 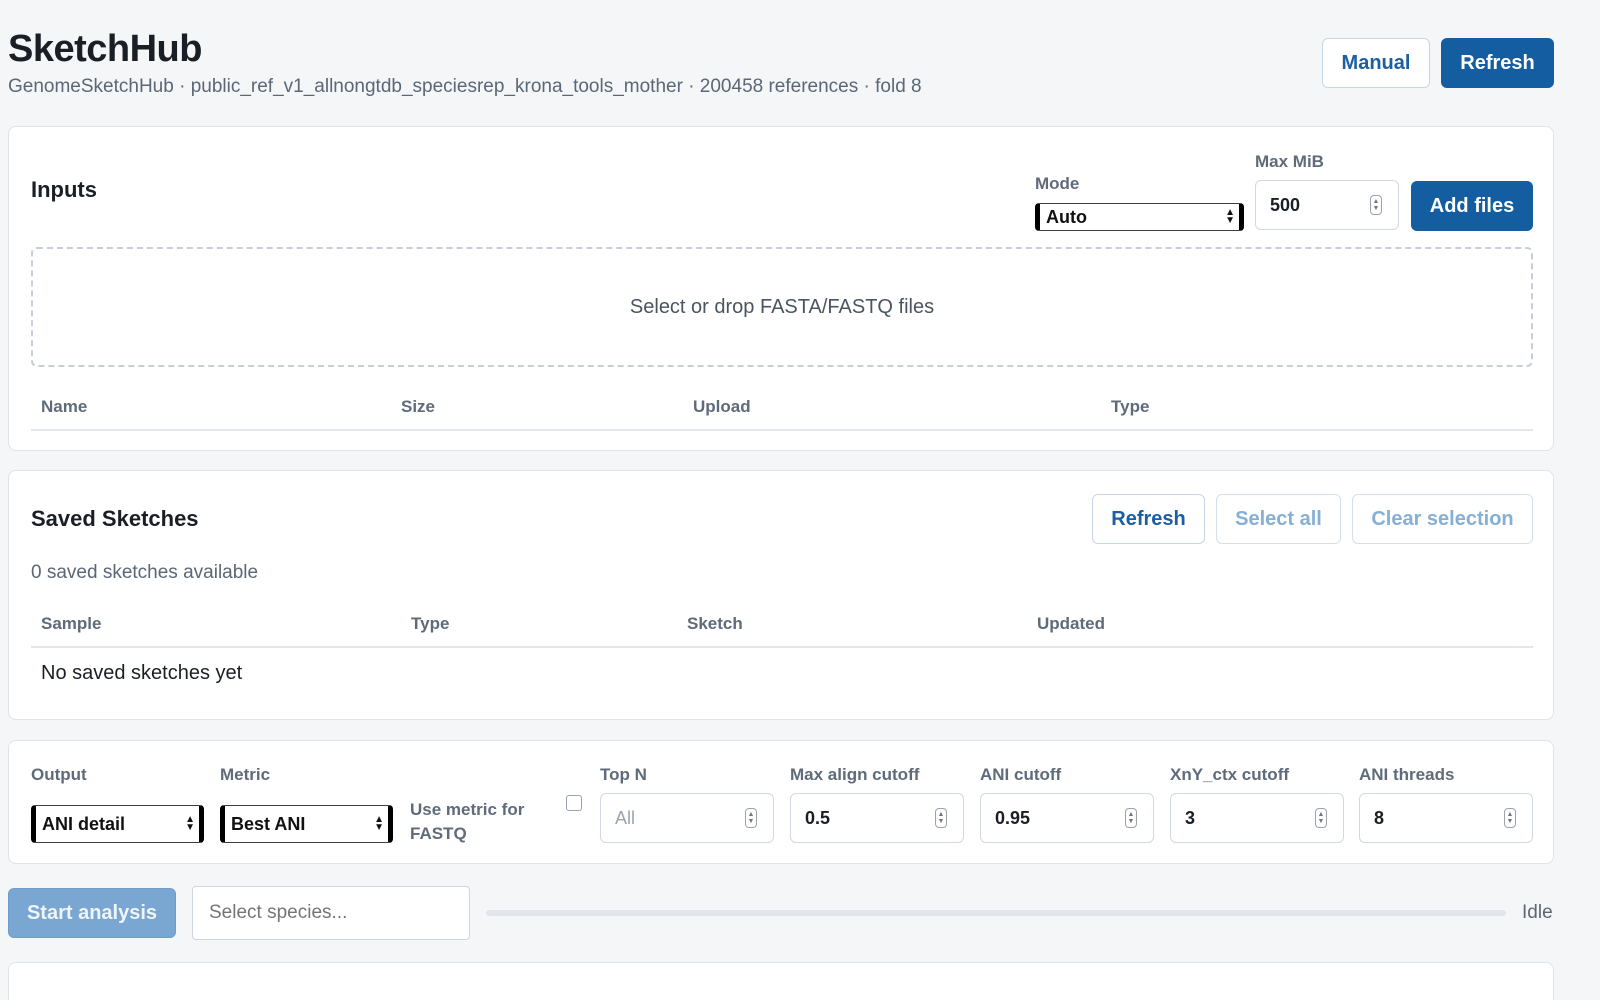 I want to click on output-value: ANI detail, so click(x=84, y=823).